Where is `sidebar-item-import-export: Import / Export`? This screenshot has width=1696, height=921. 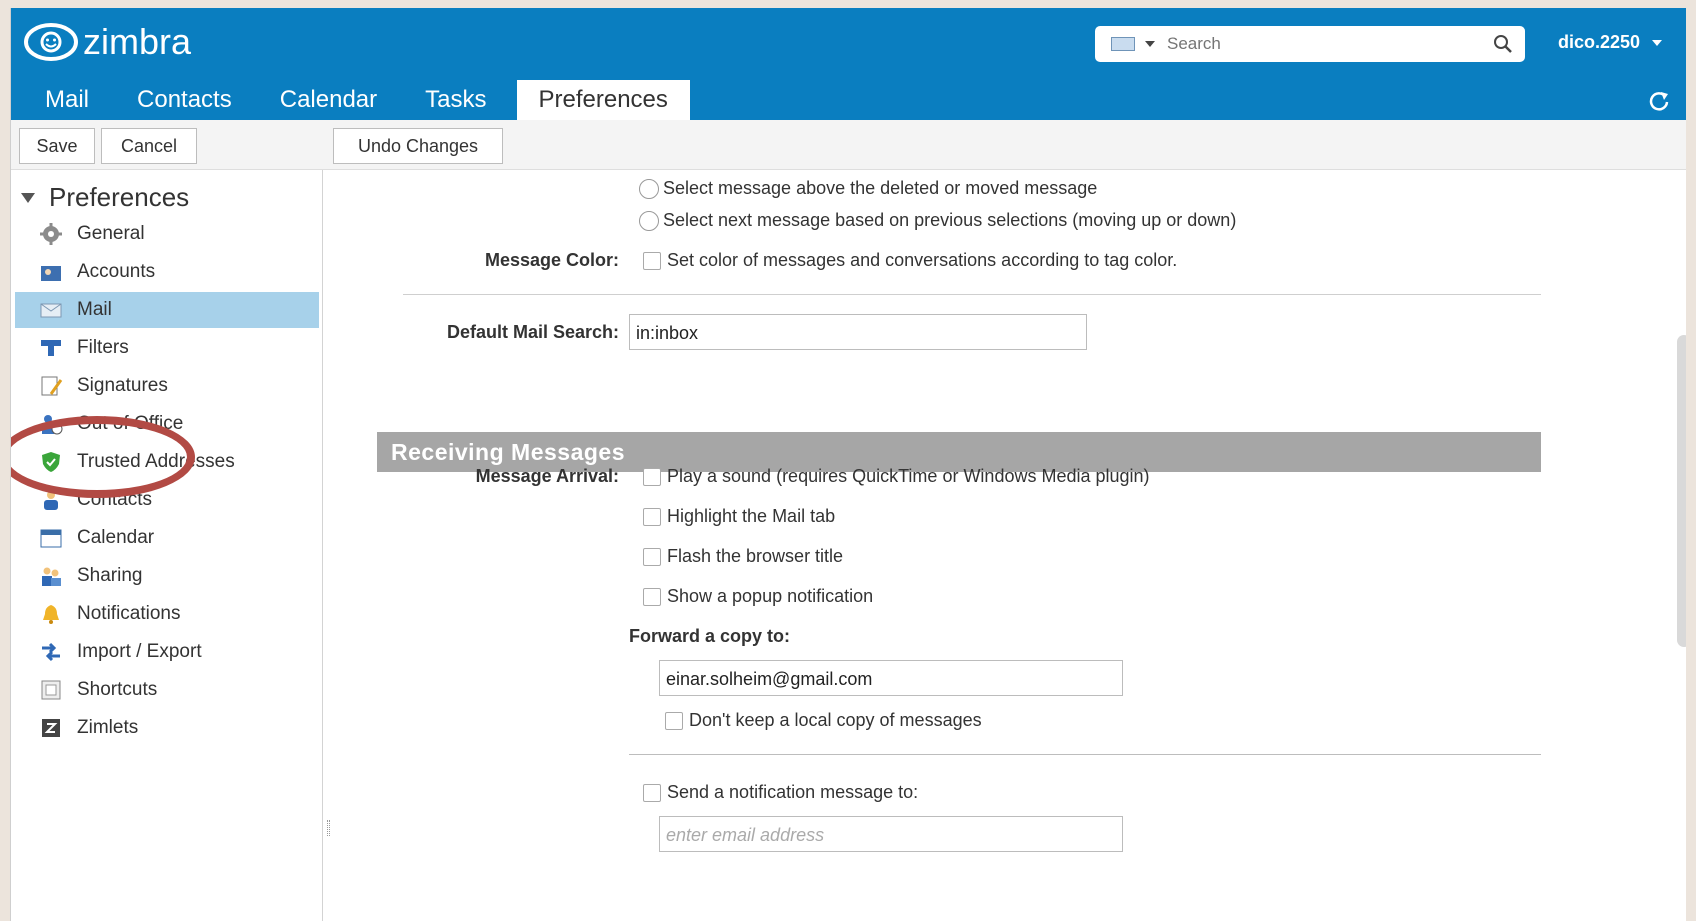 sidebar-item-import-export: Import / Export is located at coordinates (167, 652).